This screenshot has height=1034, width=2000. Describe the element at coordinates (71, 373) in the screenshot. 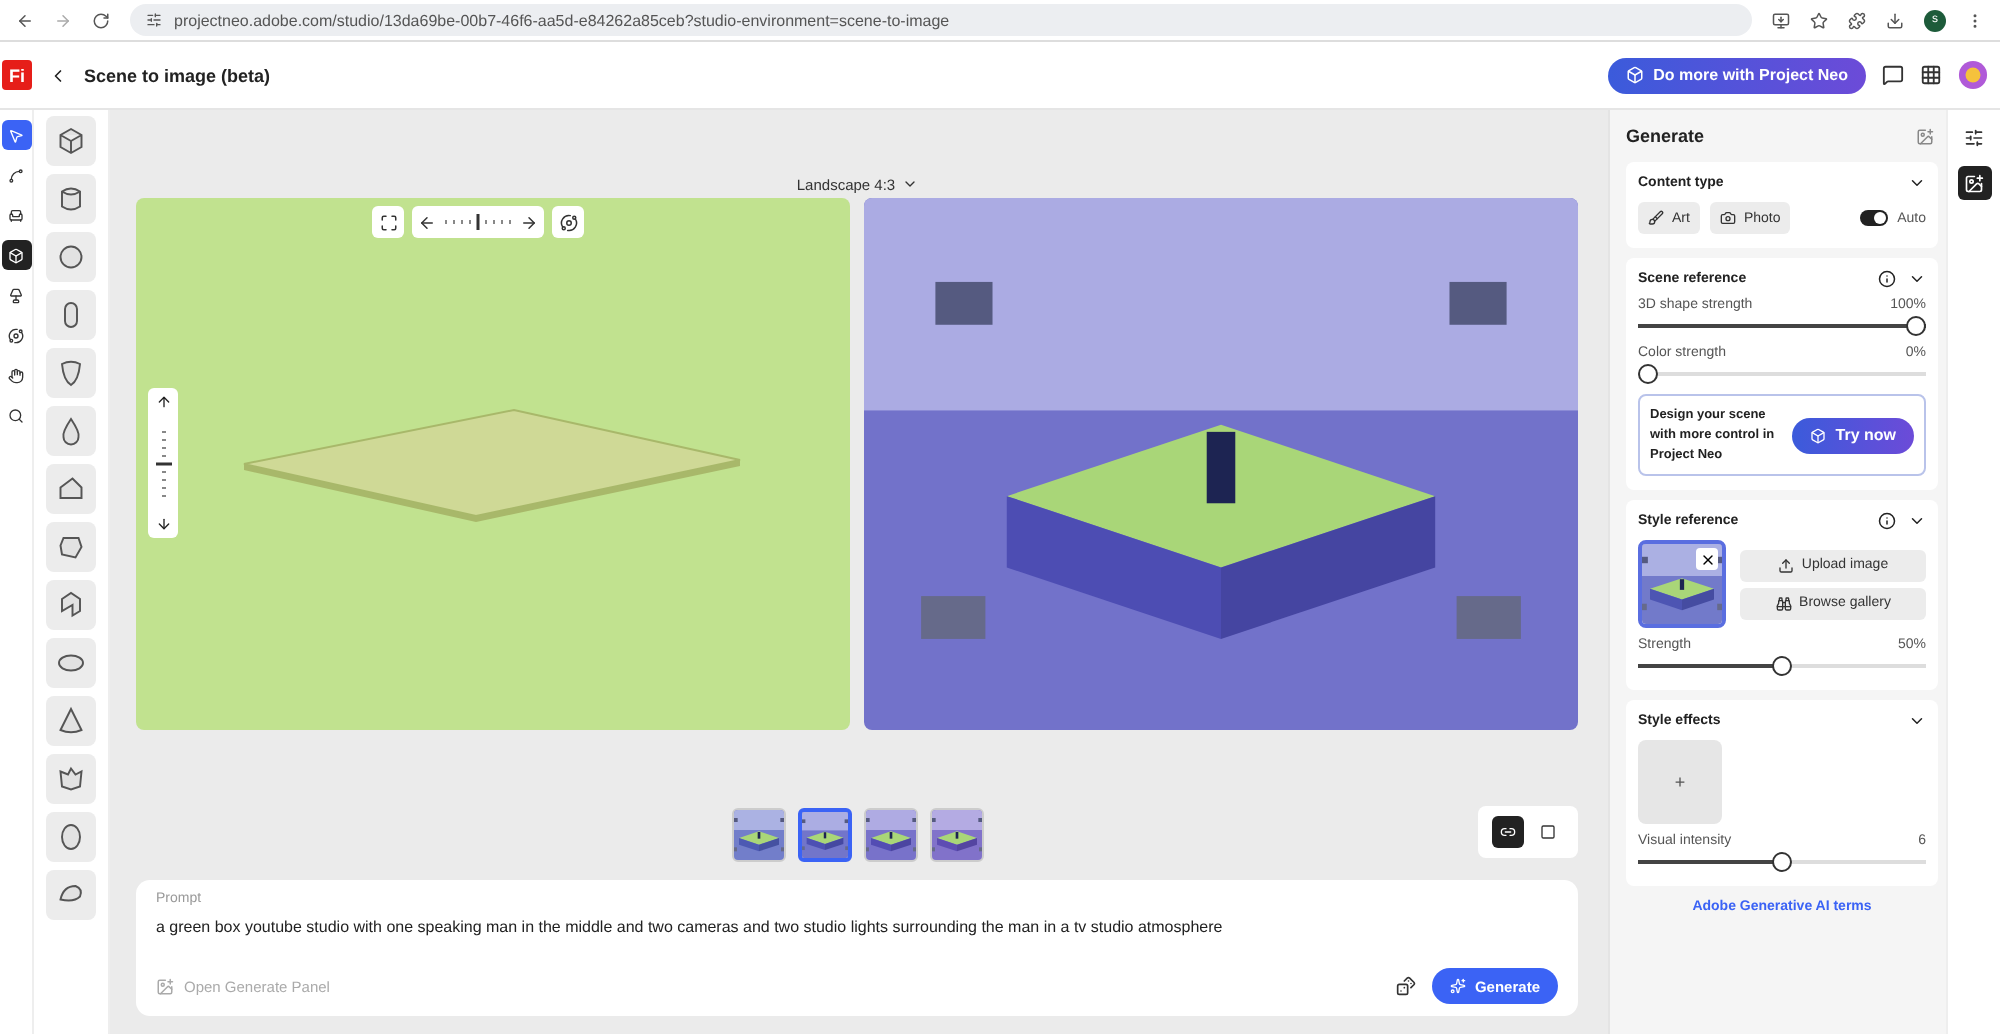

I see `cup-icon` at that location.